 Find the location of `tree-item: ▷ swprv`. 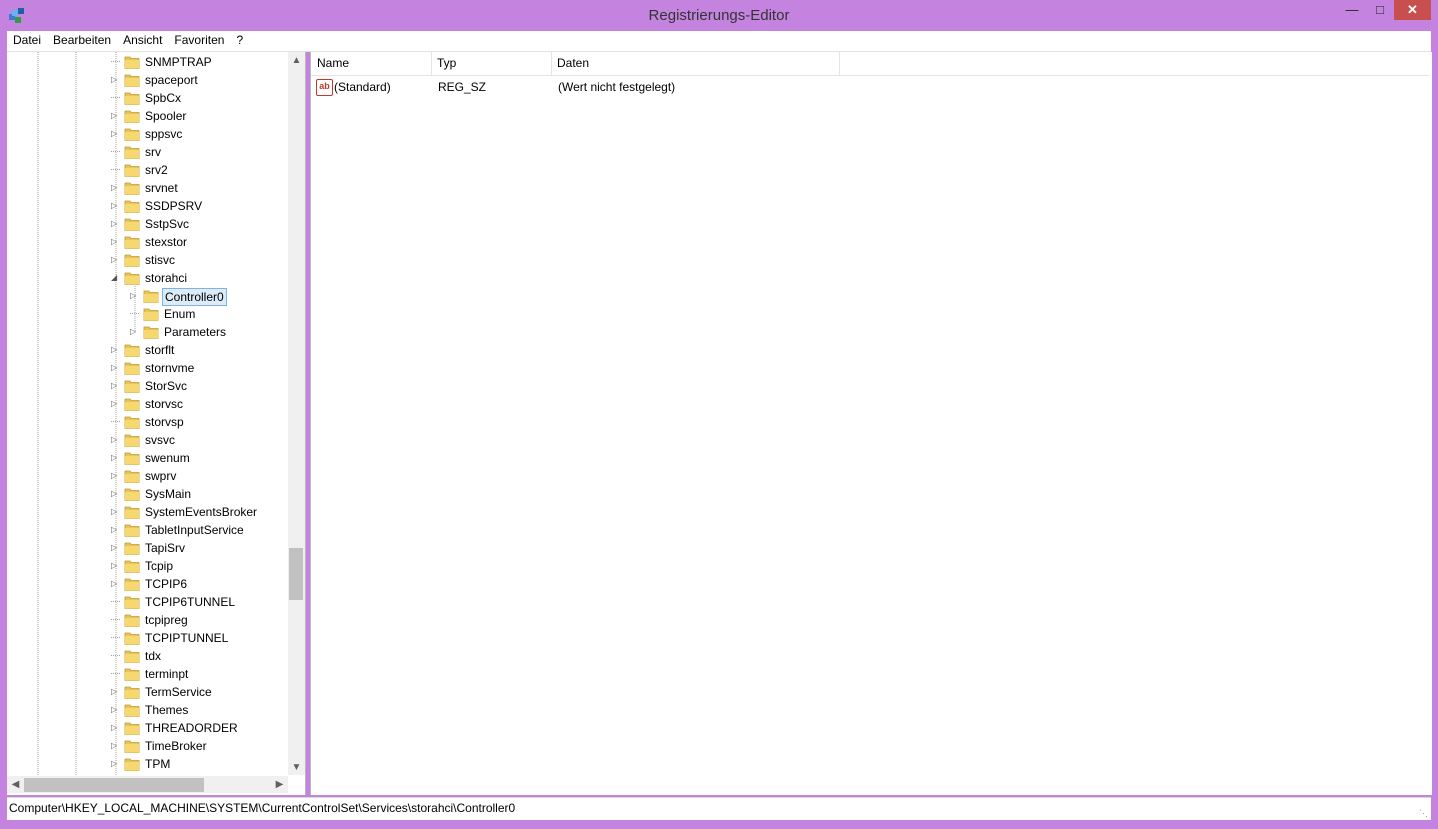

tree-item: ▷ swprv is located at coordinates (147, 476).